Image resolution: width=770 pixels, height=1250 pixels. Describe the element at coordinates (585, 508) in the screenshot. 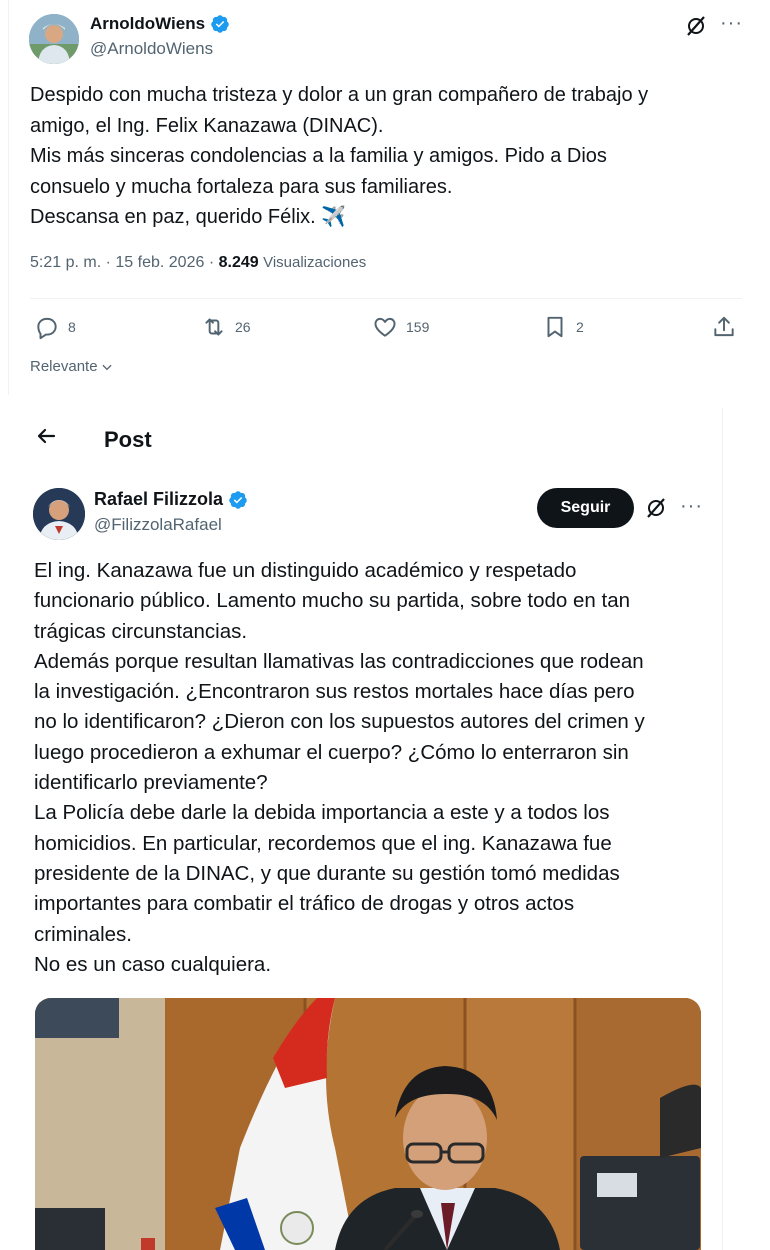

I see `follow-button: Seguir` at that location.